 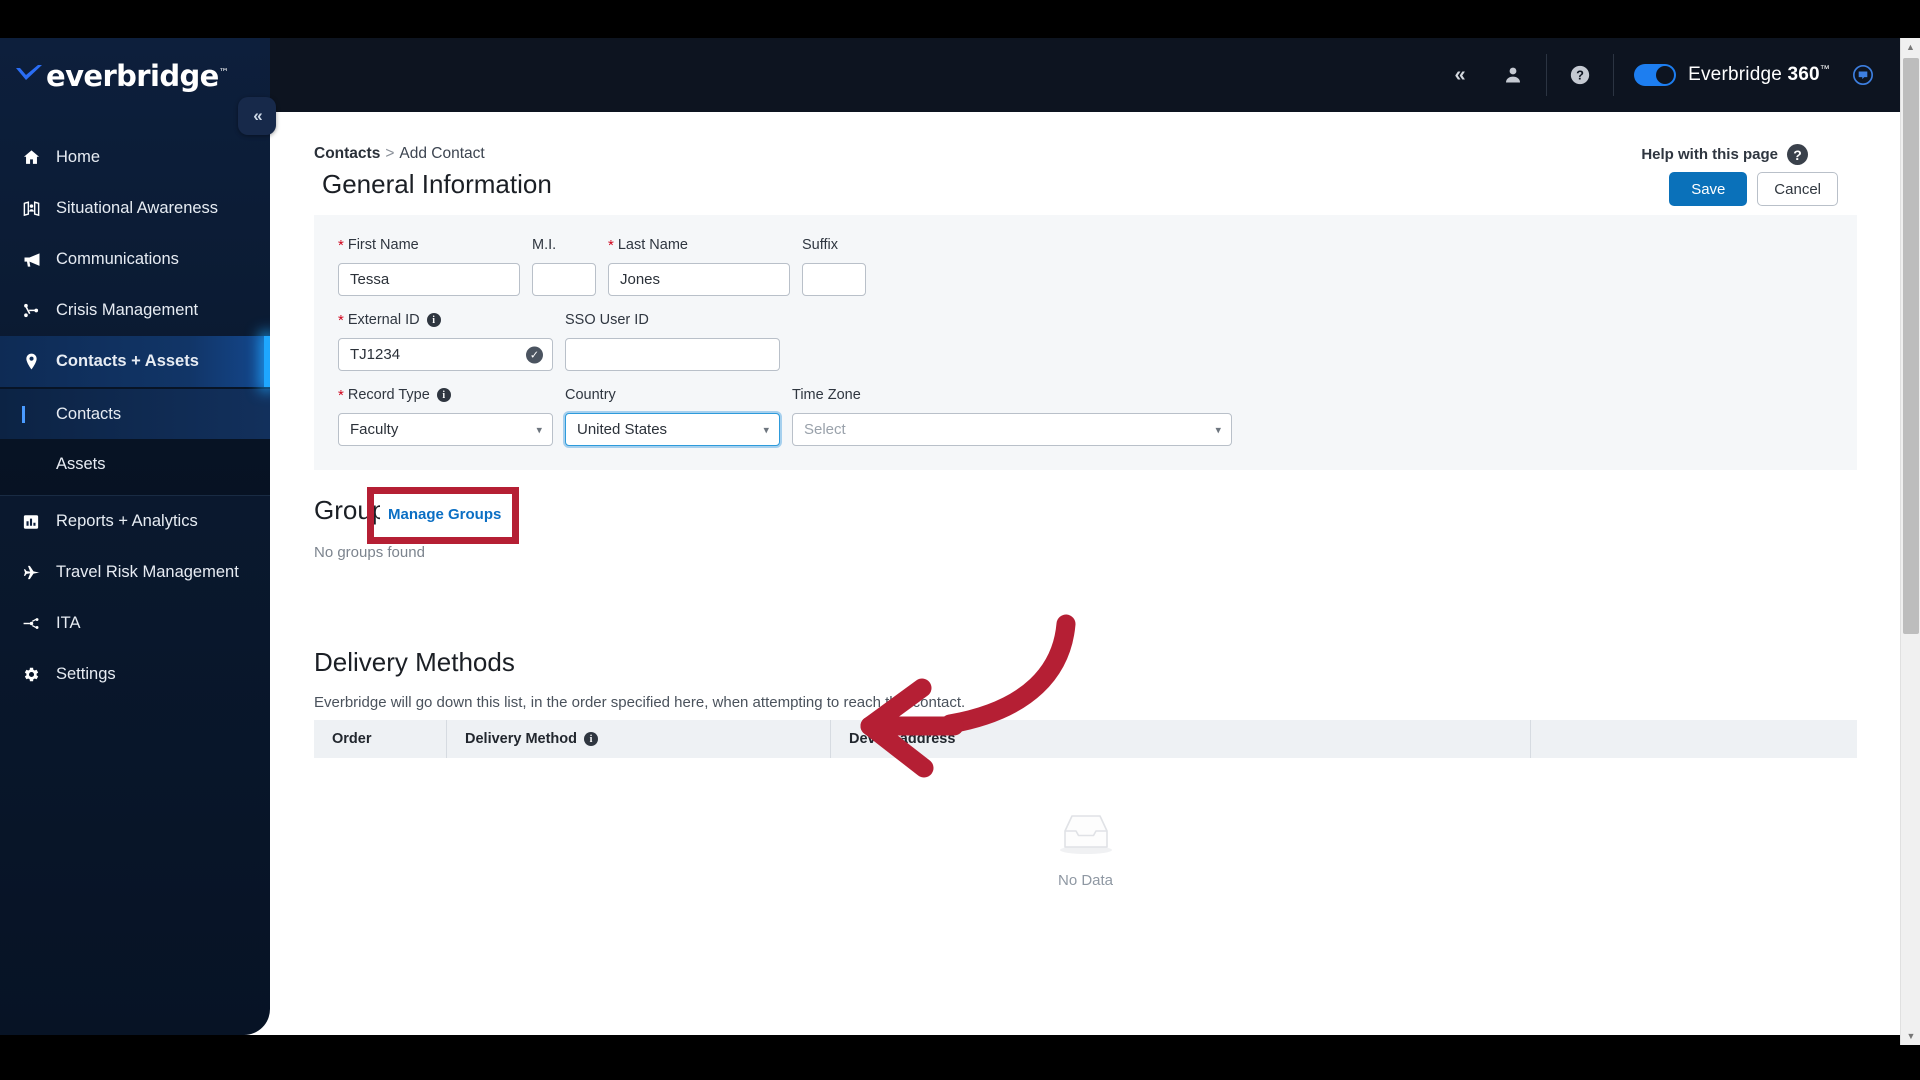 What do you see at coordinates (135, 464) in the screenshot?
I see `sidebar-item-assets: Assets` at bounding box center [135, 464].